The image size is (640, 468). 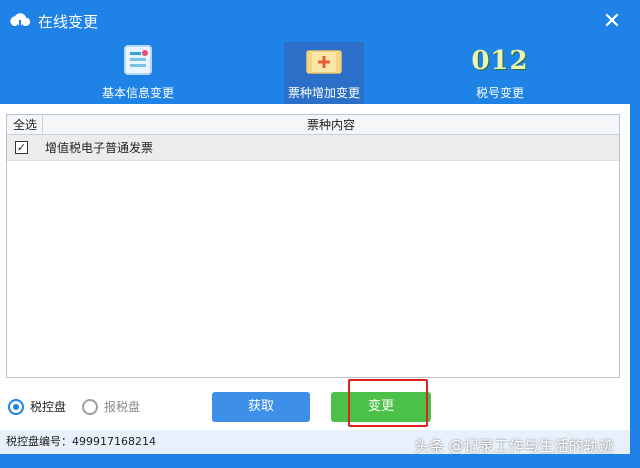 What do you see at coordinates (320, 21) in the screenshot?
I see `title-bar: 在线变更 ✕` at bounding box center [320, 21].